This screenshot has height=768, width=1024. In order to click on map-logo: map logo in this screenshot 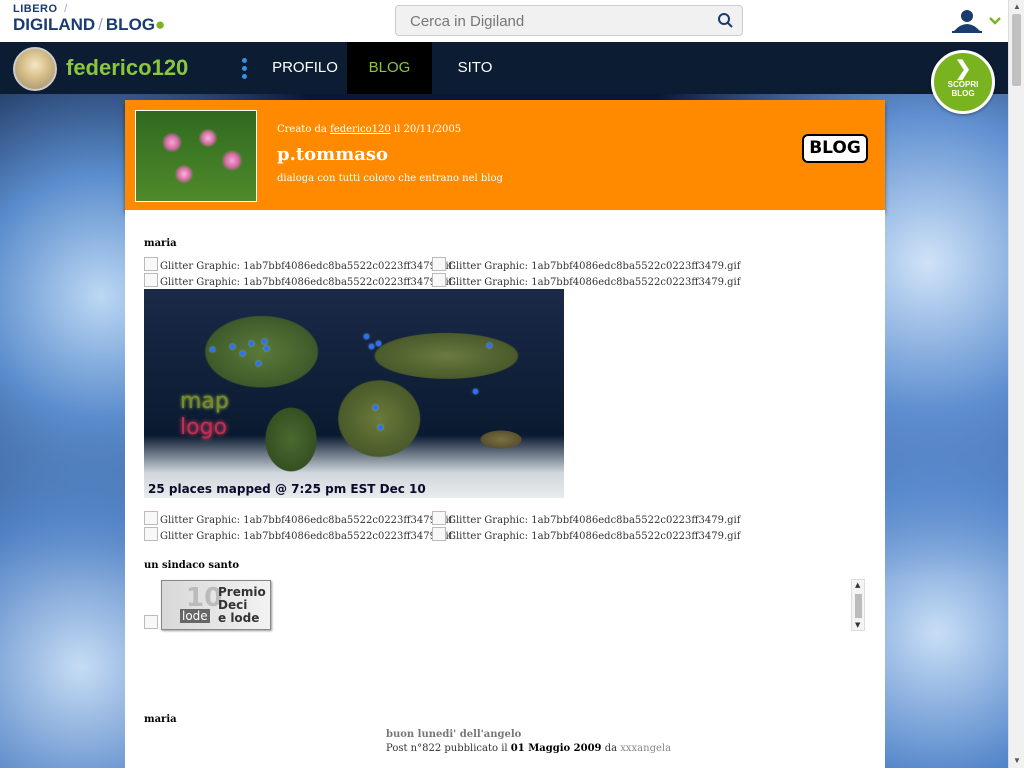, I will do `click(204, 415)`.